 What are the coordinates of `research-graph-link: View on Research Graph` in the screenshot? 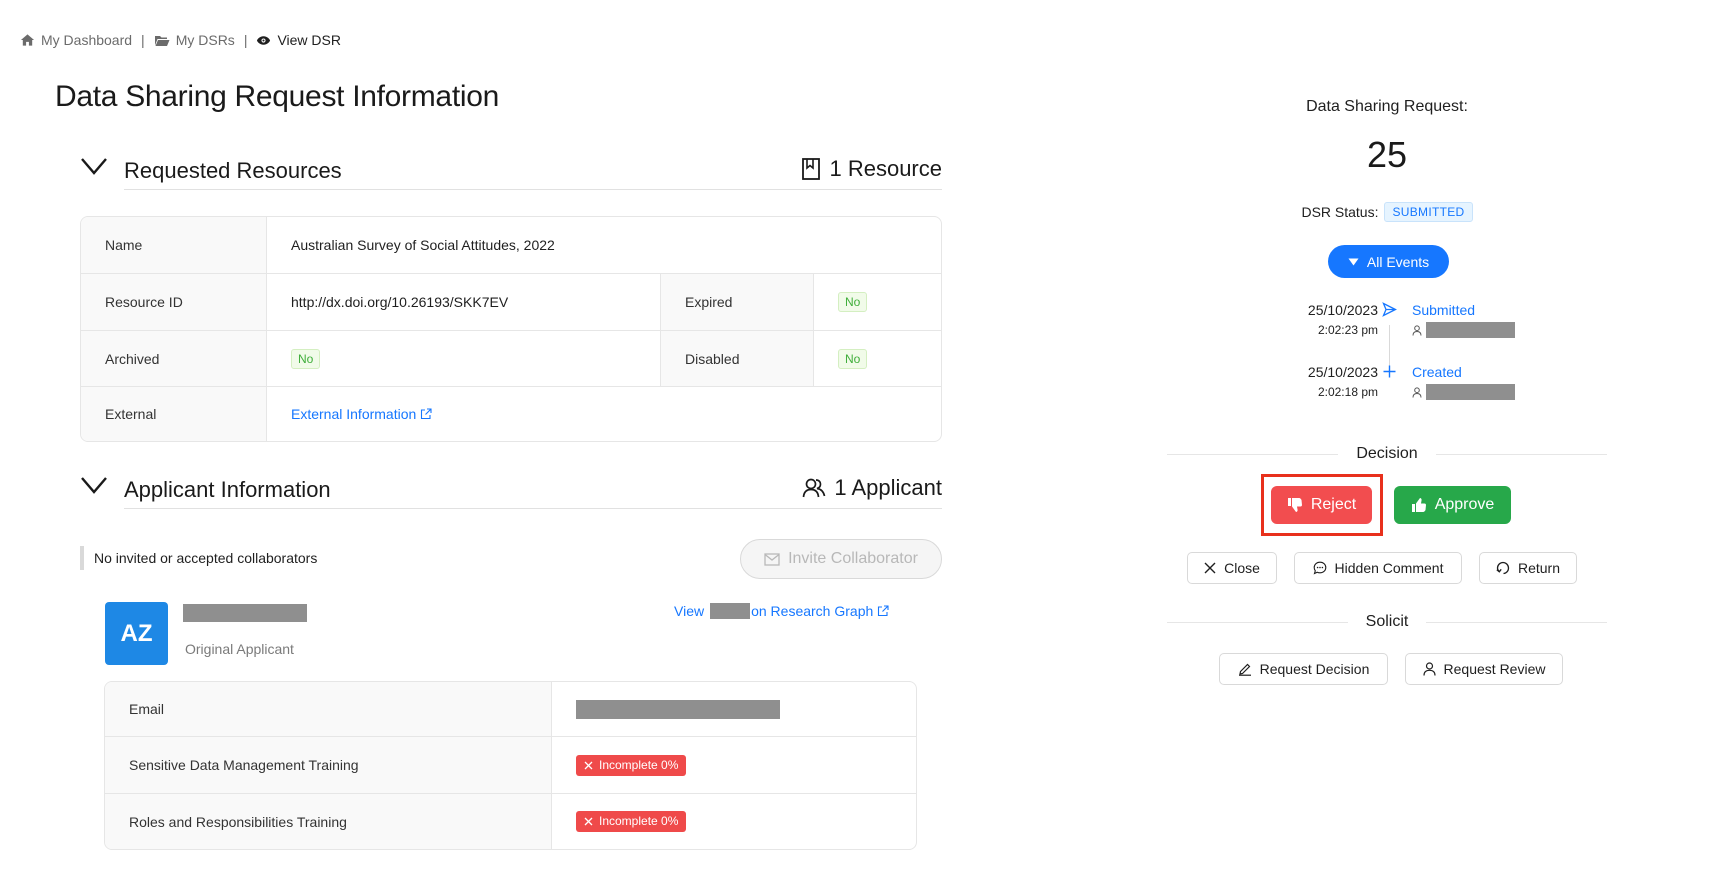 It's located at (781, 611).